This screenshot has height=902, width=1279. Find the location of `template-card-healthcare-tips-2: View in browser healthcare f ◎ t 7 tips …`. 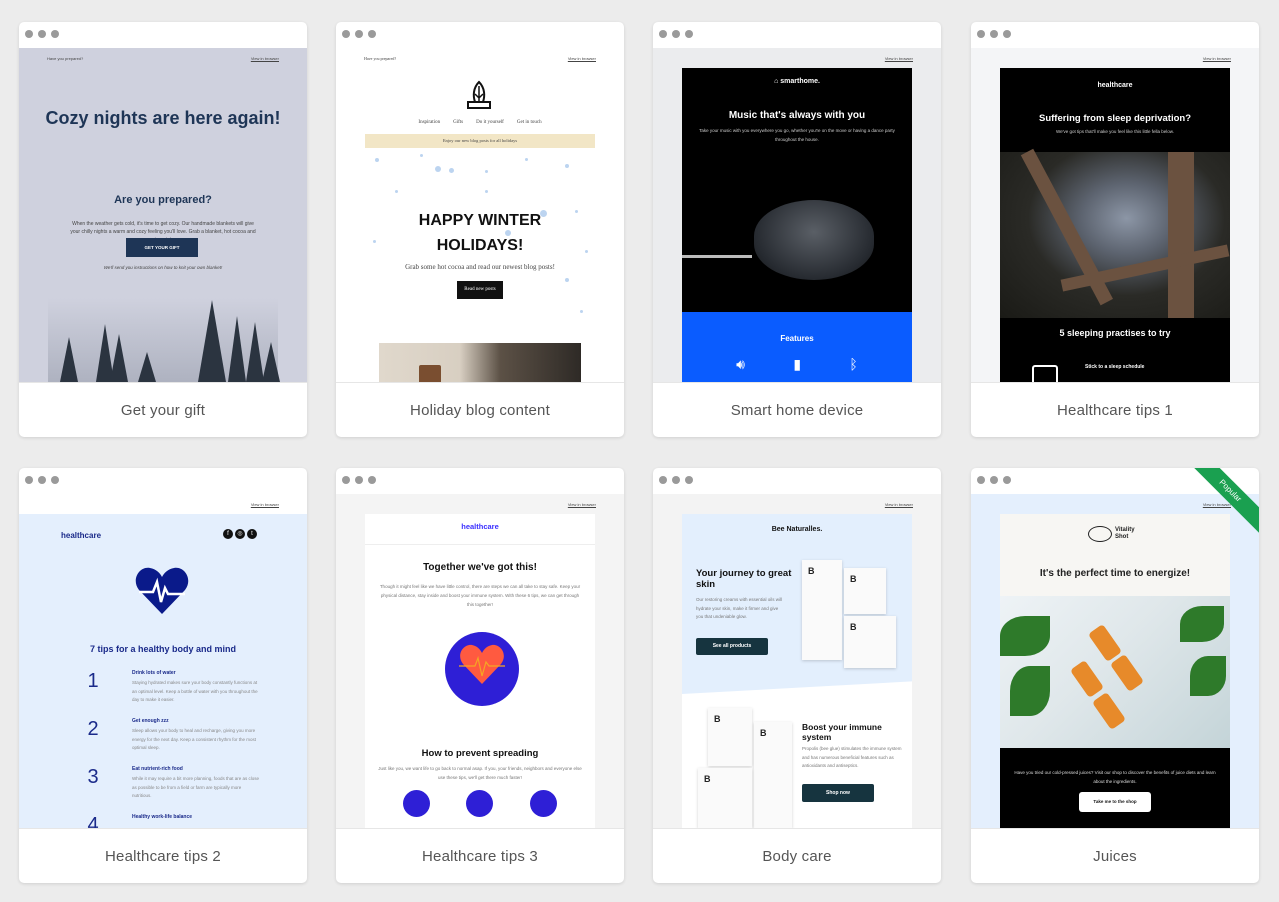

template-card-healthcare-tips-2: View in browser healthcare f ◎ t 7 tips … is located at coordinates (163, 675).